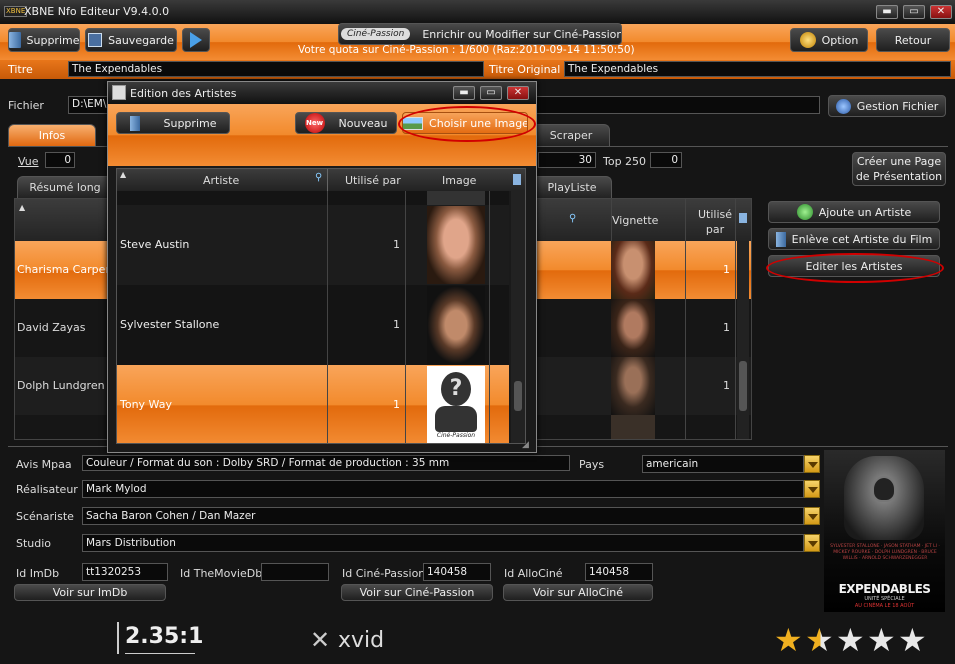 Image resolution: width=955 pixels, height=664 pixels. I want to click on nouveau-button: New Nouveau, so click(346, 123).